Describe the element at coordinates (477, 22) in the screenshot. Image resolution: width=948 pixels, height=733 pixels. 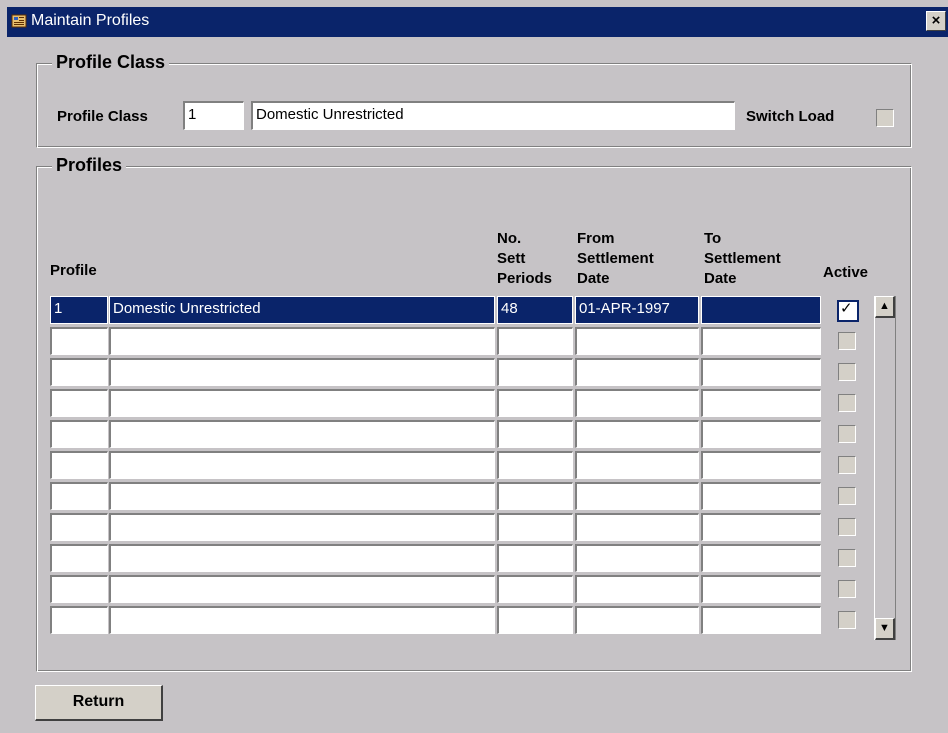
I see `title-bar: Maintain Profiles ×` at that location.